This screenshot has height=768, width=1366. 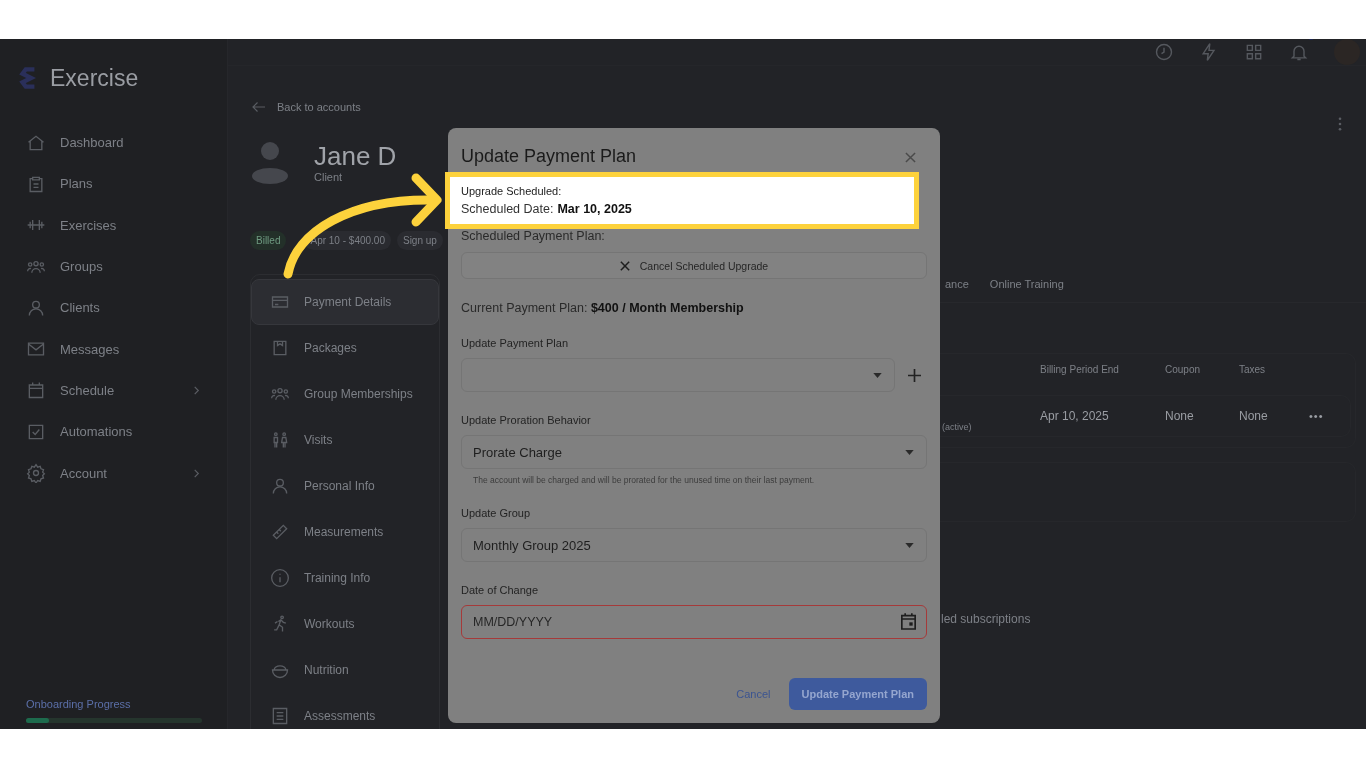 I want to click on account-menu-item: Packages, so click(x=345, y=348).